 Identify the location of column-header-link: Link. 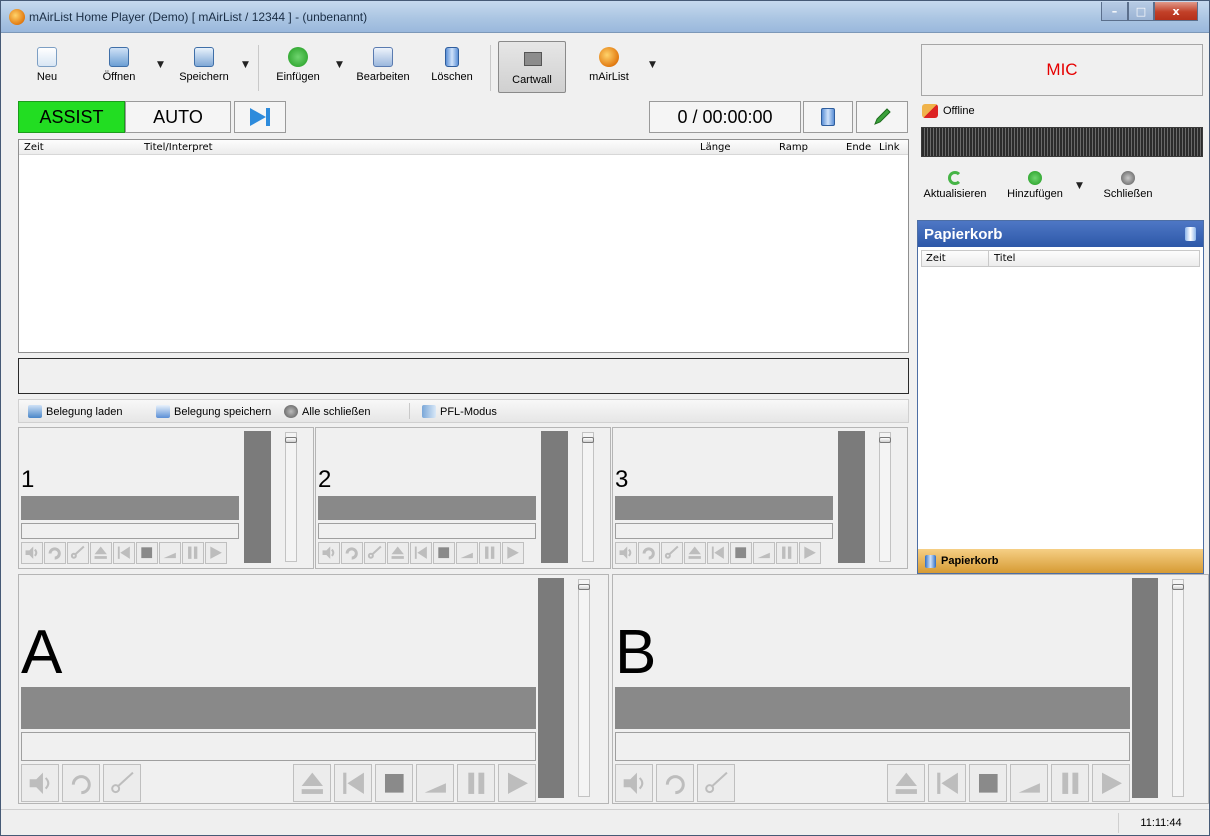
(889, 147).